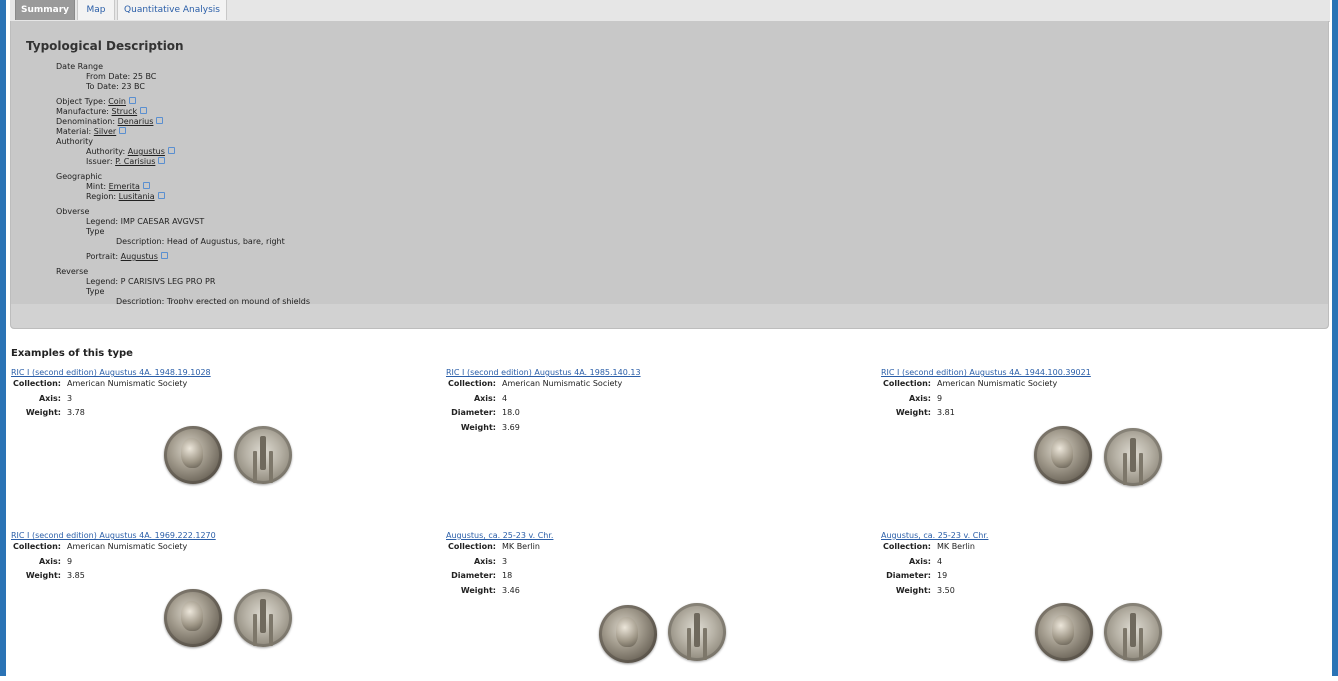 The image size is (1338, 681). I want to click on example-row-value: 9, so click(940, 398).